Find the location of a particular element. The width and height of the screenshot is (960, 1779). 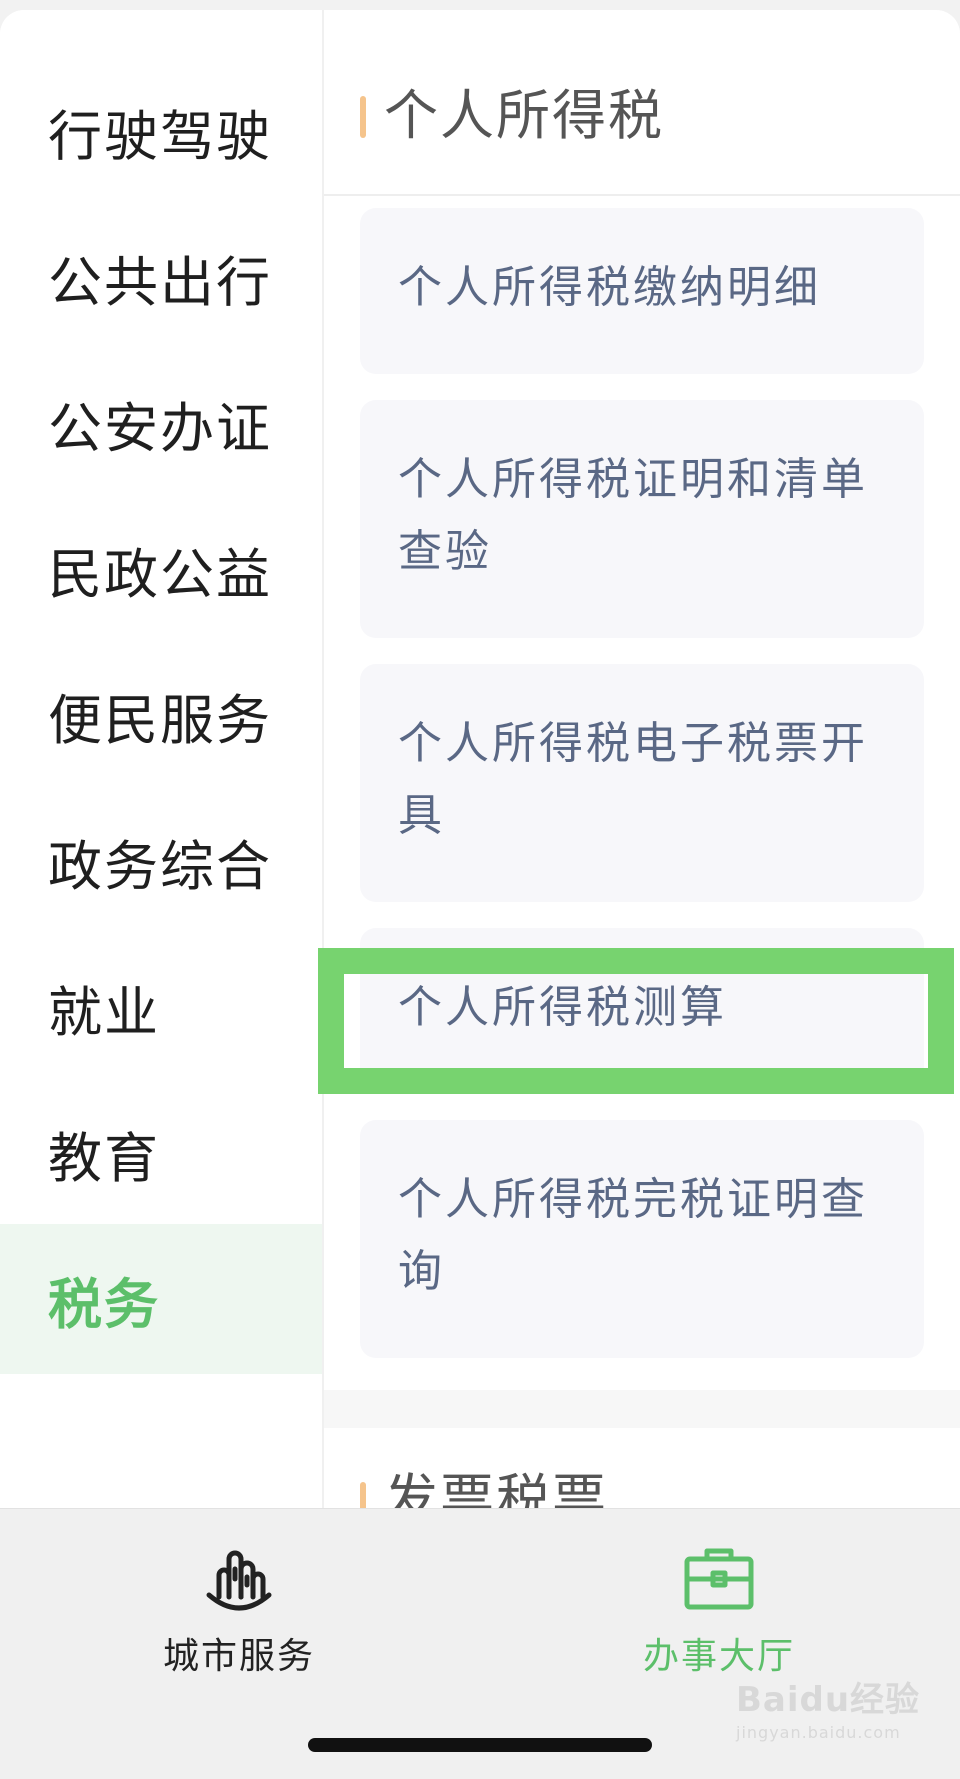

watermark-brand: Baidu经验 is located at coordinates (828, 1700).